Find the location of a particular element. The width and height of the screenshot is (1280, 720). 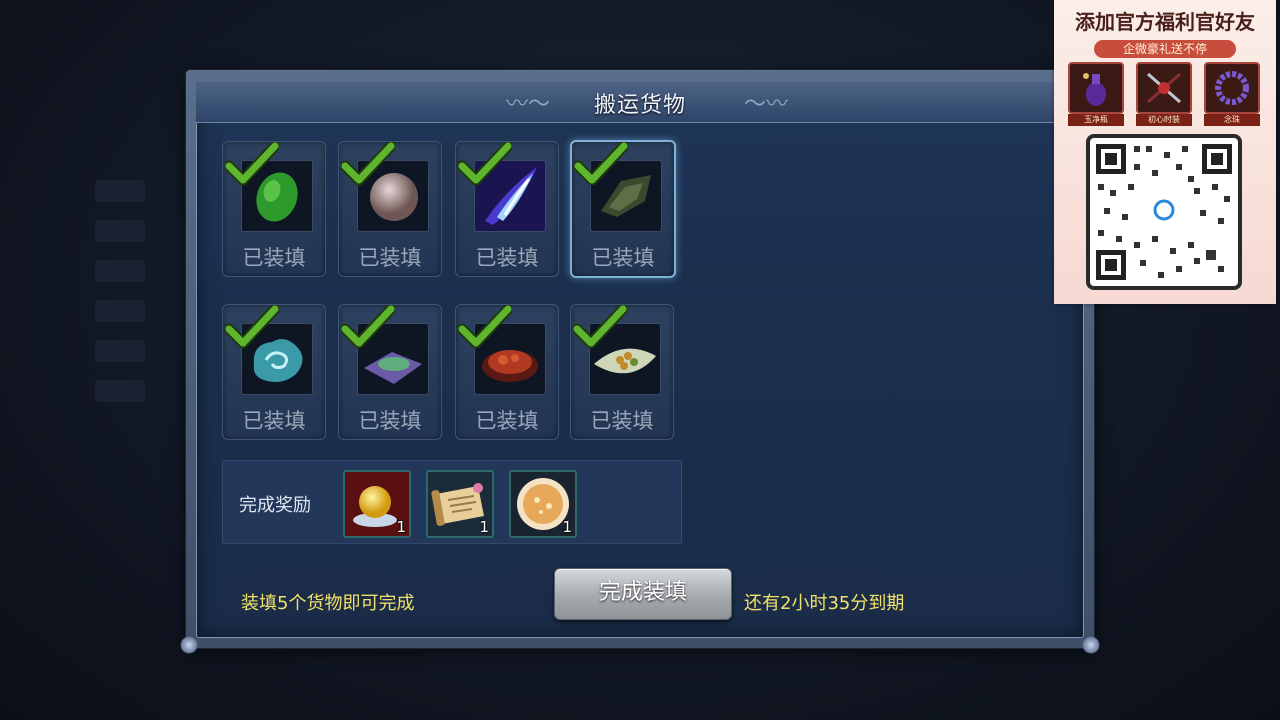

promo-prize-name: 念珠 is located at coordinates (1232, 120).